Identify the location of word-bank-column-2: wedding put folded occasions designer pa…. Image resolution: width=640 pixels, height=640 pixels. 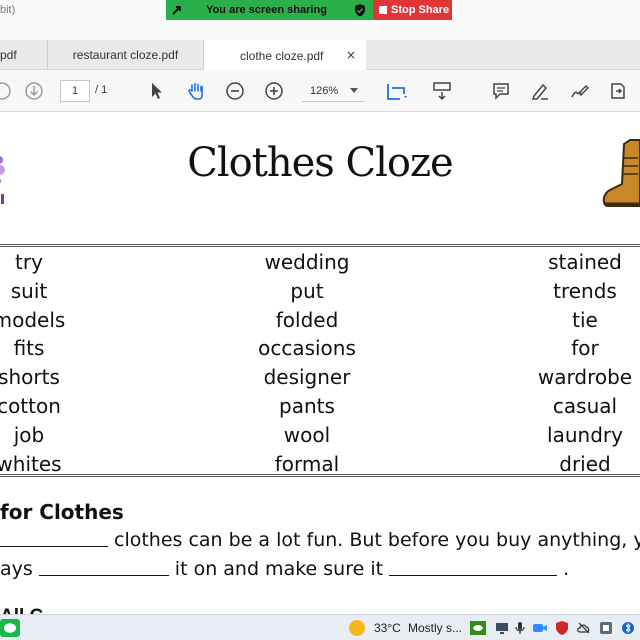
(307, 363).